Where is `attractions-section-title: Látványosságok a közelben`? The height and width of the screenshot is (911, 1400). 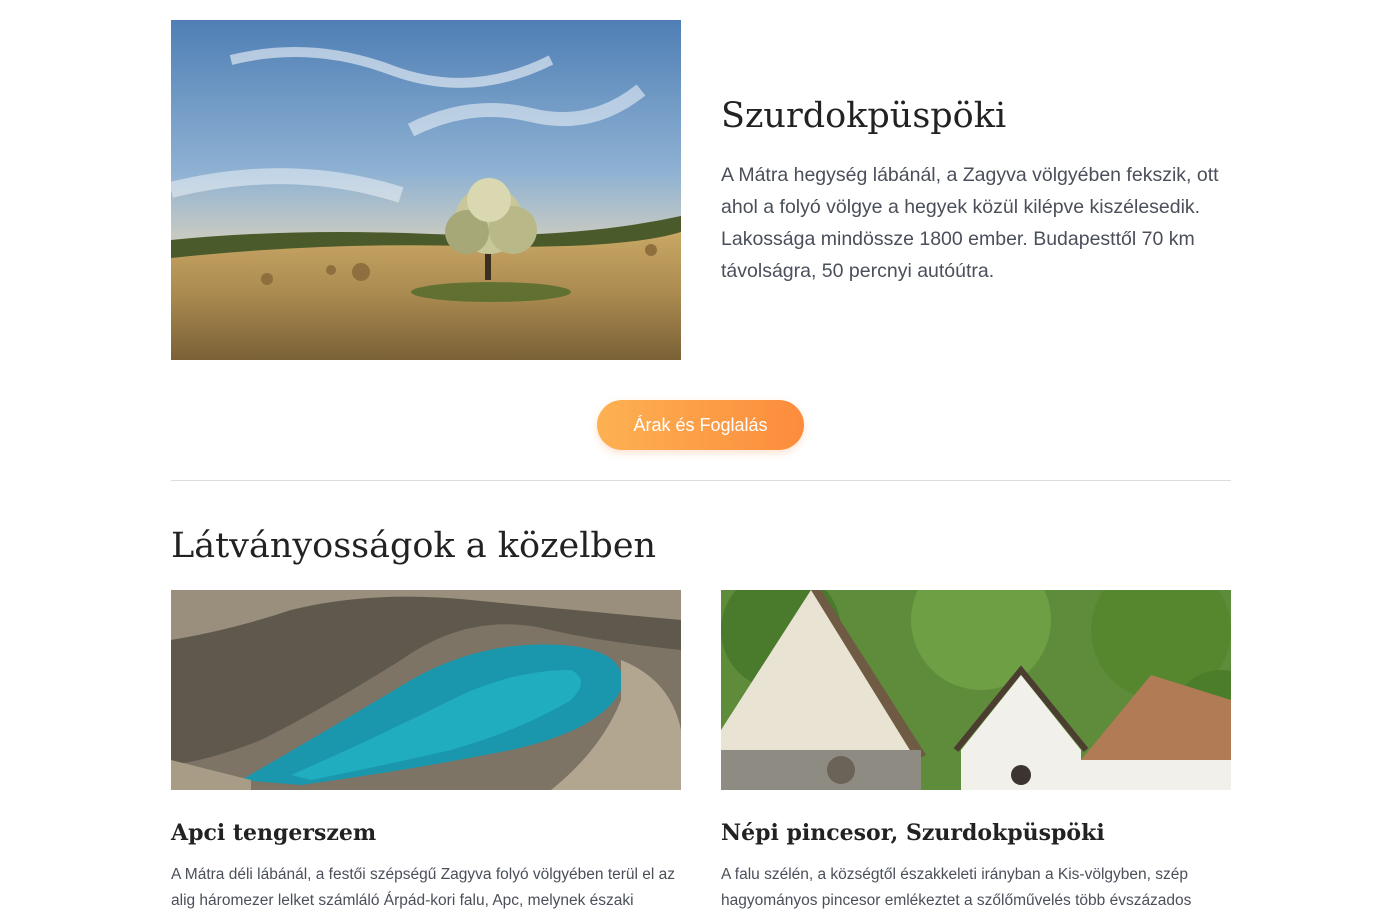
attractions-section-title: Látványosságok a közelben is located at coordinates (414, 546).